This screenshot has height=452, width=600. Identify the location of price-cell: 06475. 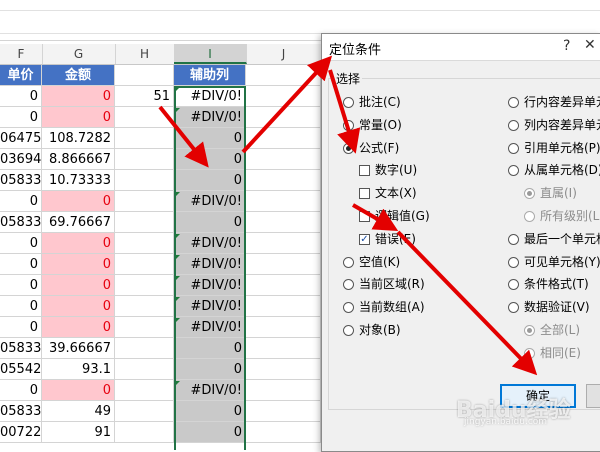
(21, 138).